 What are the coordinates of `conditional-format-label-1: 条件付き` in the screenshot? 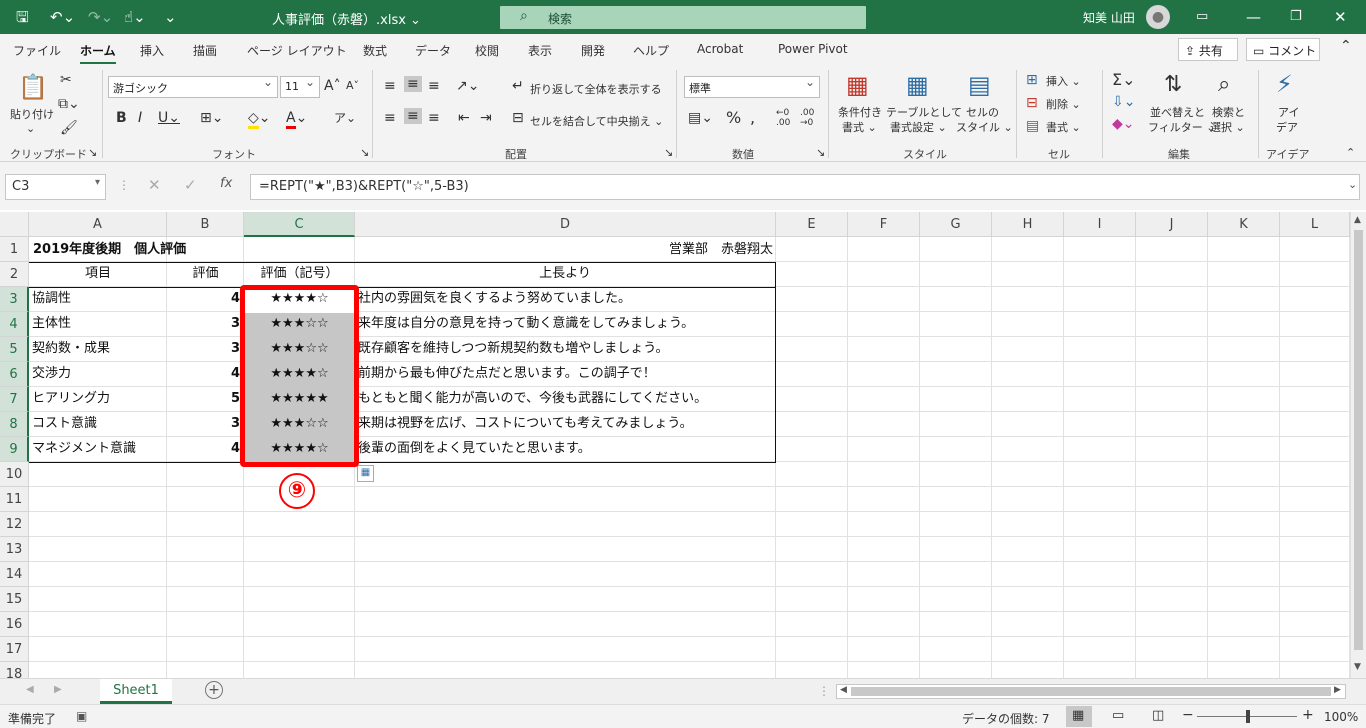 It's located at (860, 112).